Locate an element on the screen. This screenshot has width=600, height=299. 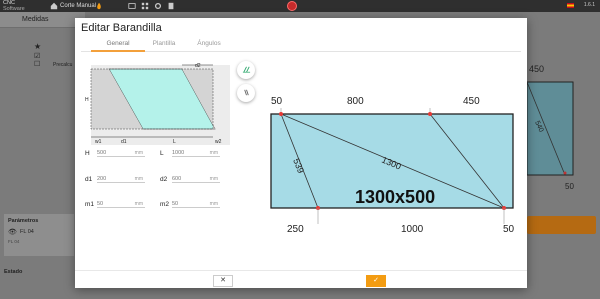
mini-label-w1: w1 is located at coordinates (98, 142).